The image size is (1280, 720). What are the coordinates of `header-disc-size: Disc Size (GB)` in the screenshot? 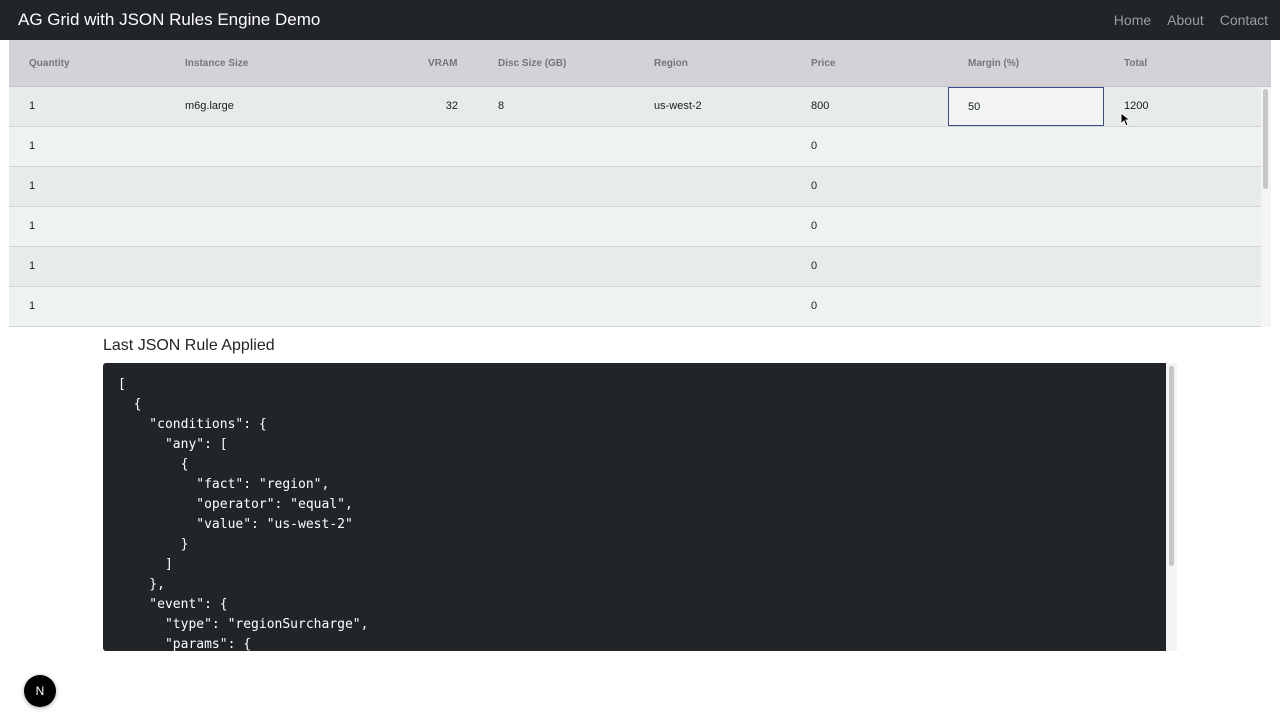 It's located at (532, 63).